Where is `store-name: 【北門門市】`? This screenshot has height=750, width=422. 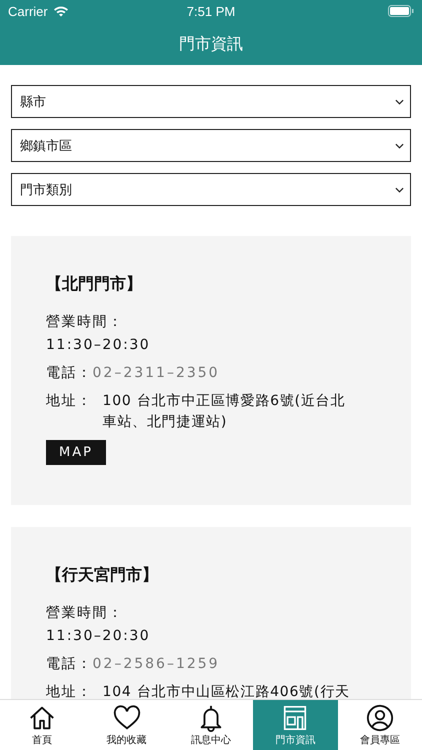
store-name: 【北門門市】 is located at coordinates (94, 284).